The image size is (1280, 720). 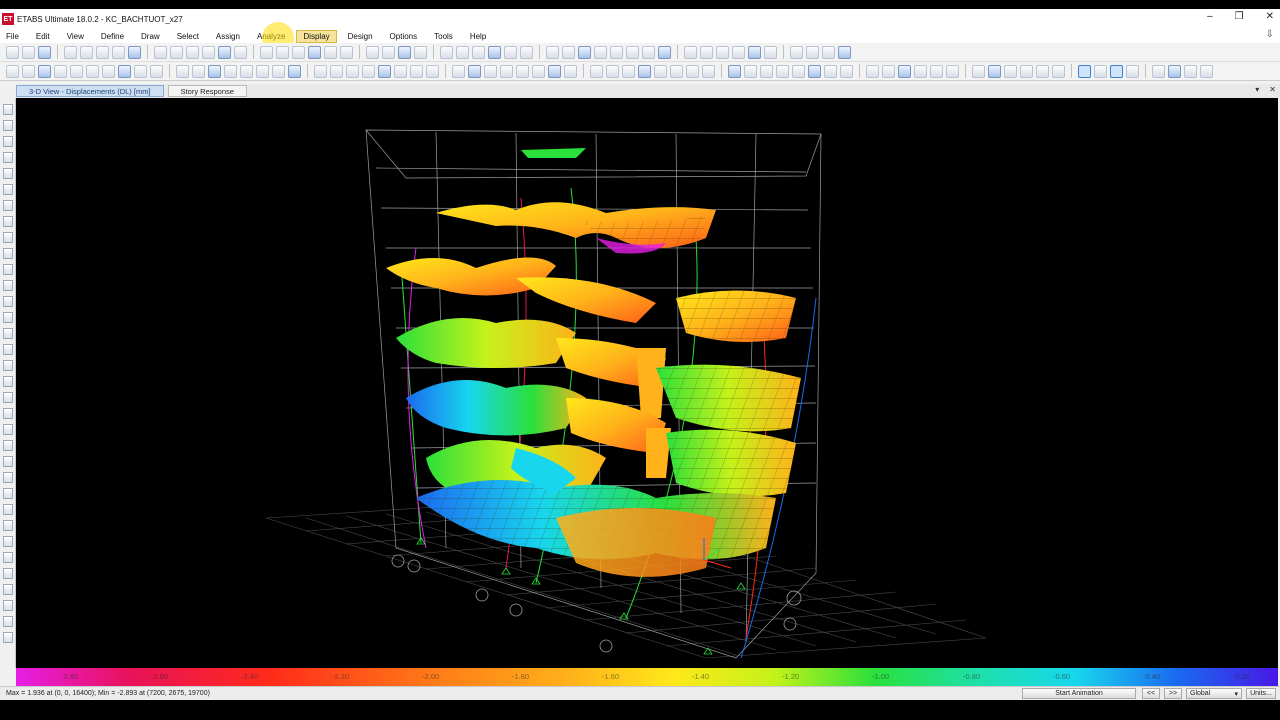 What do you see at coordinates (1272, 89) in the screenshot?
I see `close-view-icon: ✕` at bounding box center [1272, 89].